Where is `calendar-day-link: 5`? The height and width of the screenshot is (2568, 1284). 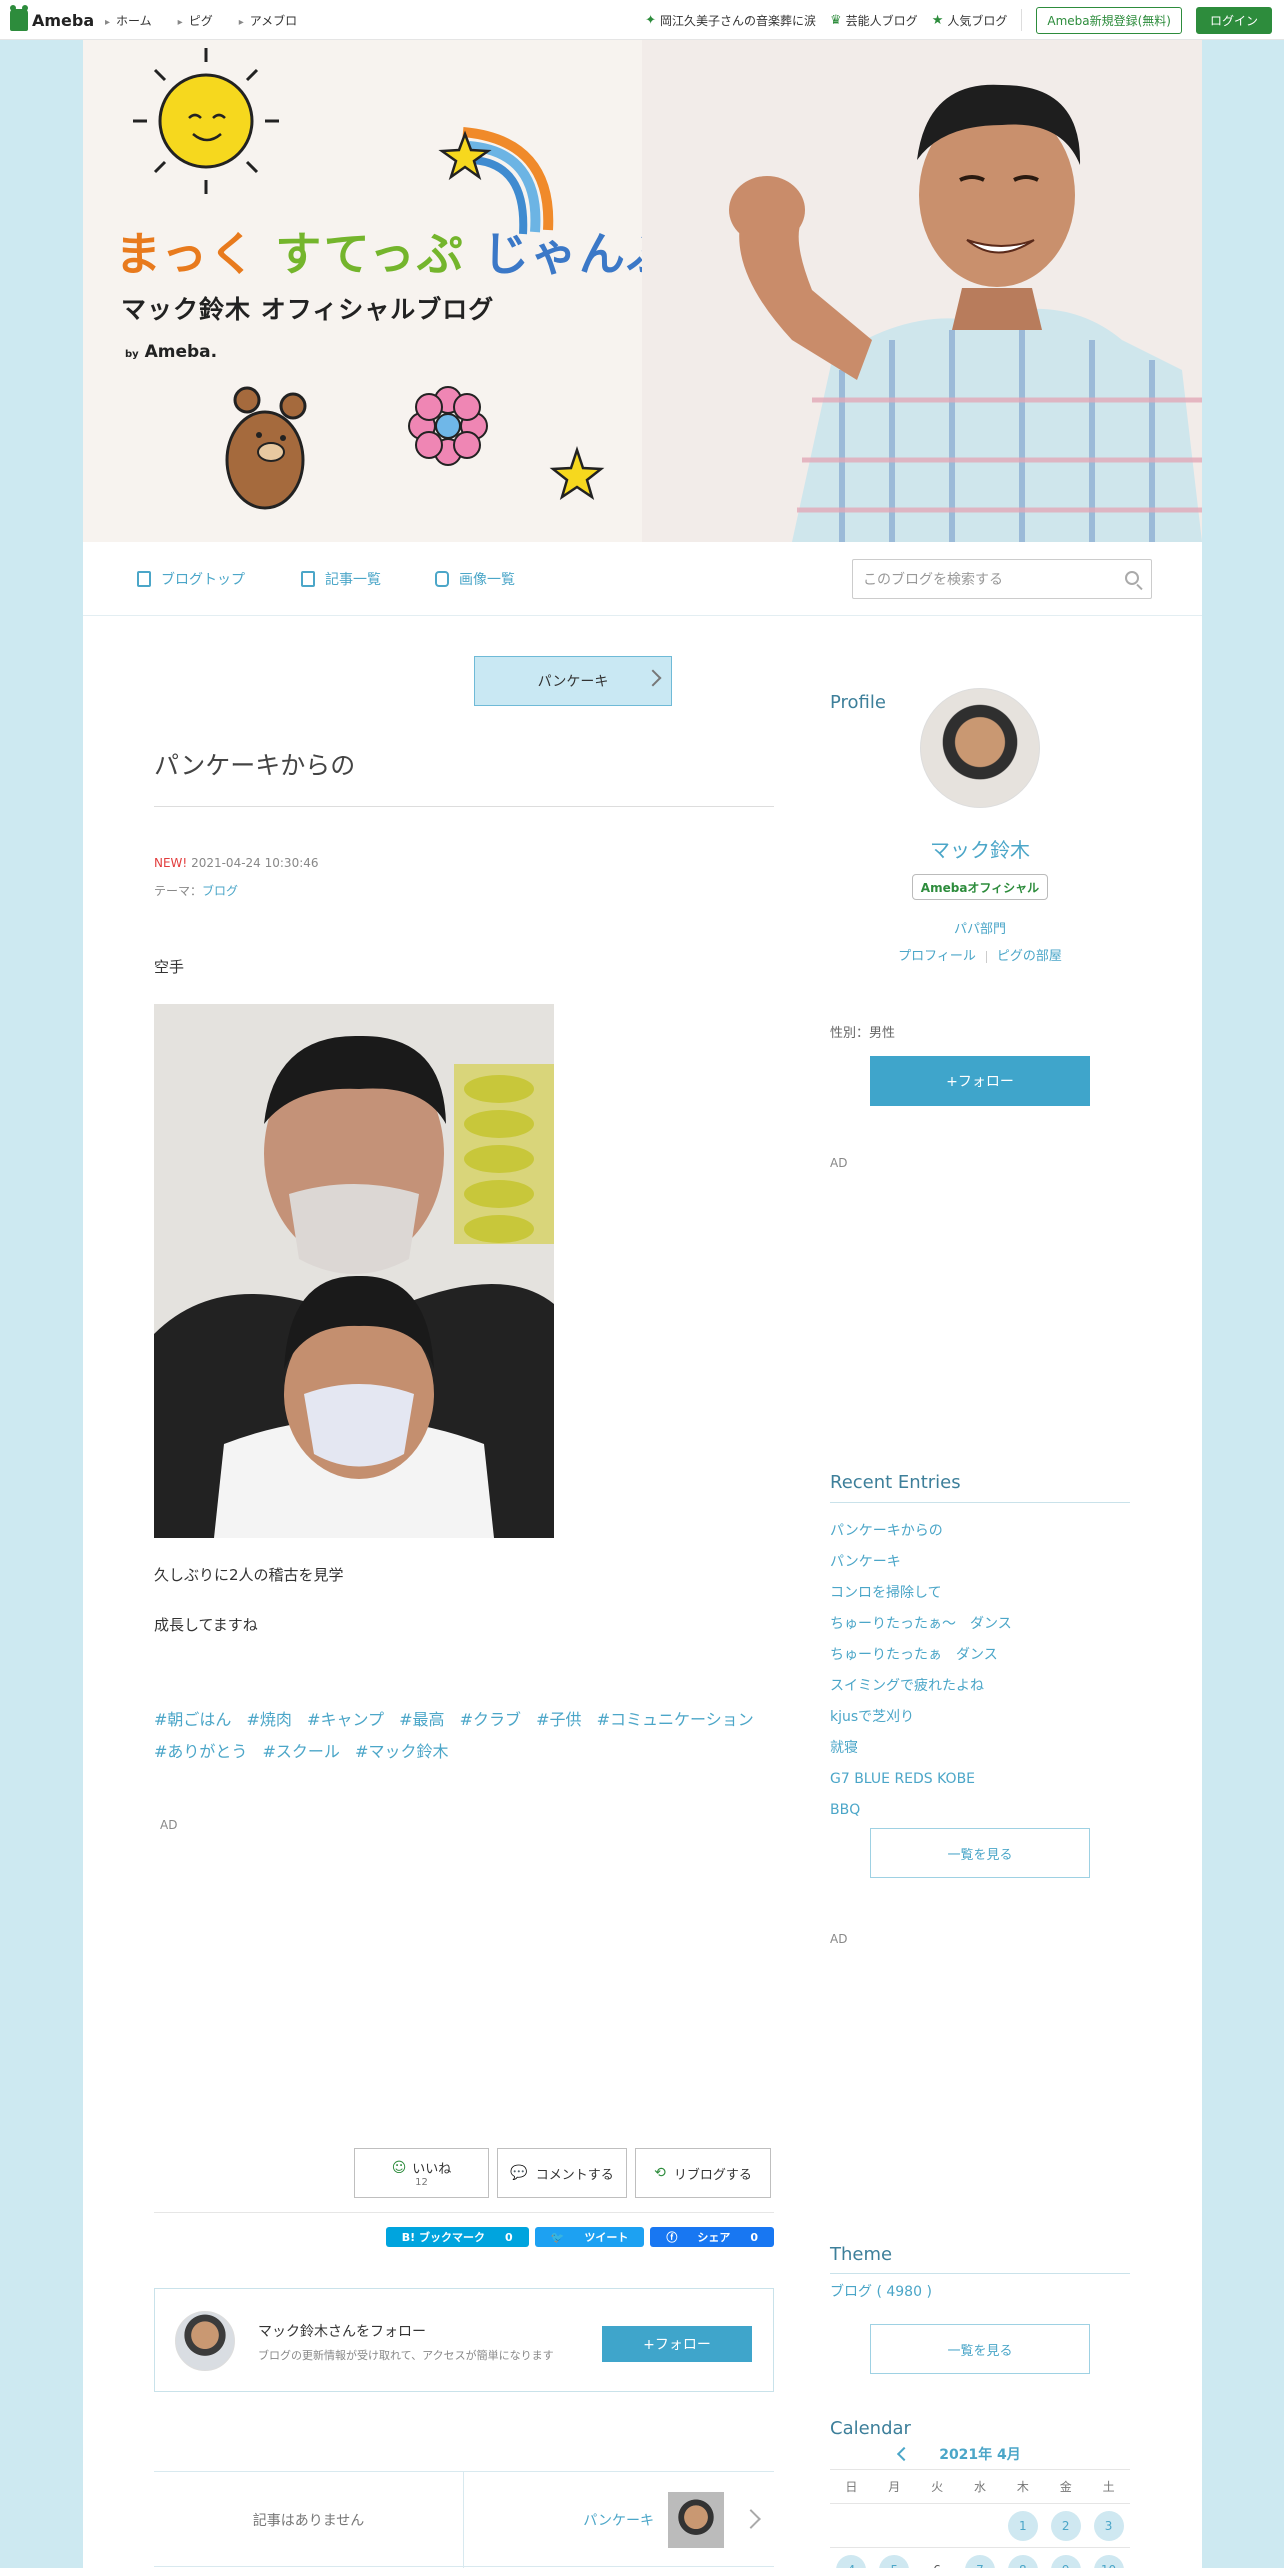 calendar-day-link: 5 is located at coordinates (894, 2561).